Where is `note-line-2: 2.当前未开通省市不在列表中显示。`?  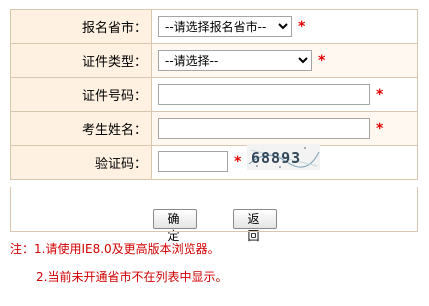 note-line-2: 2.当前未开通省市不在列表中显示。 is located at coordinates (132, 277).